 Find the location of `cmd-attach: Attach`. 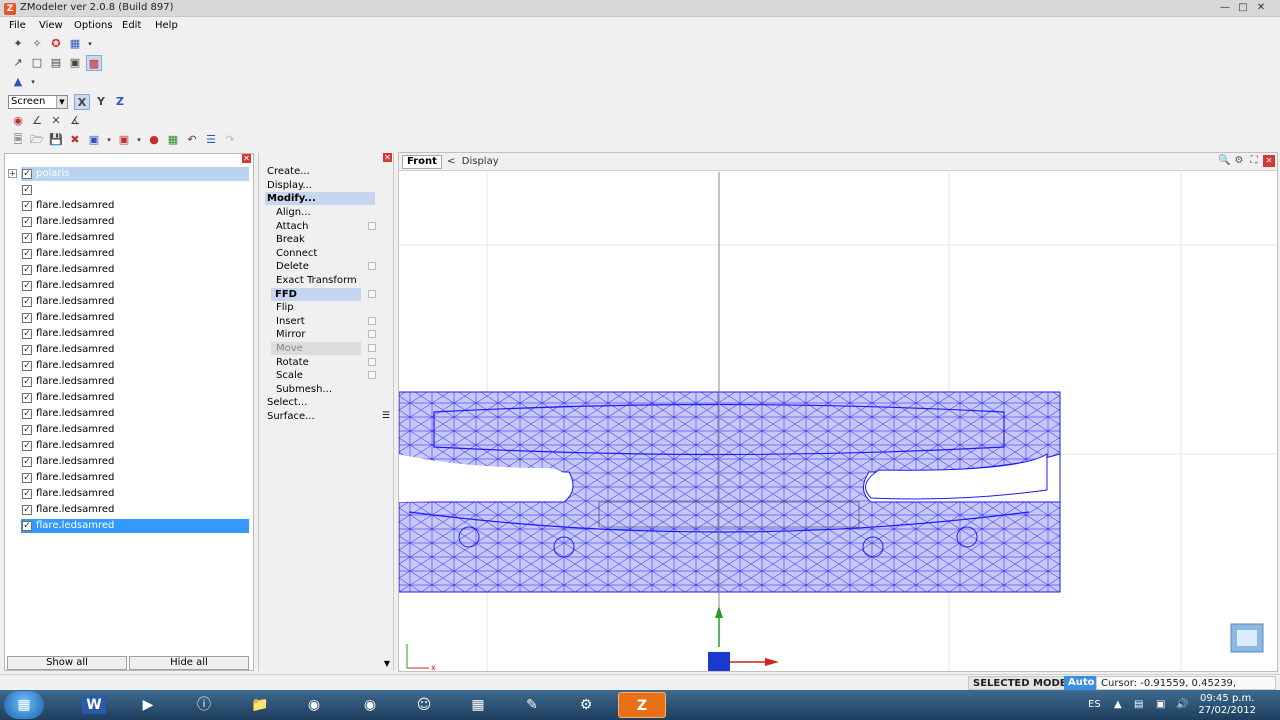

cmd-attach: Attach is located at coordinates (292, 226).